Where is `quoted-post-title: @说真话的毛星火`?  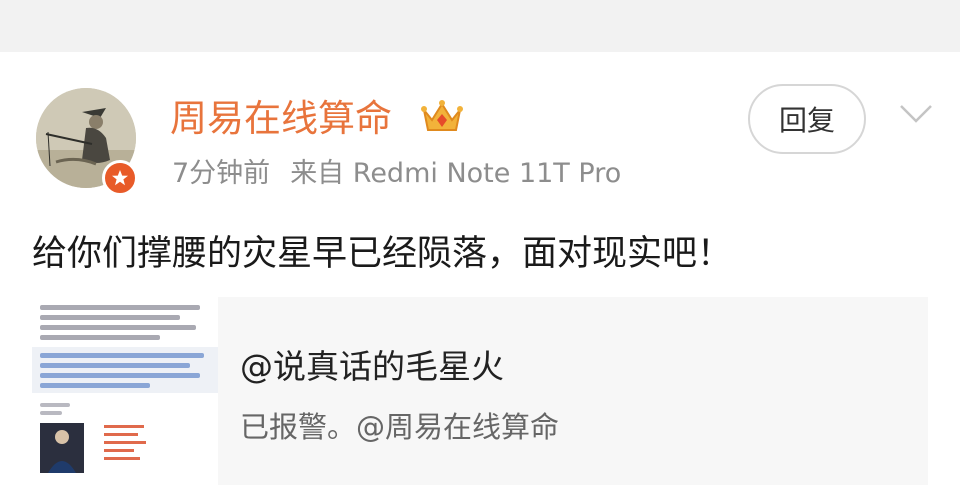 quoted-post-title: @说真话的毛星火 is located at coordinates (372, 367).